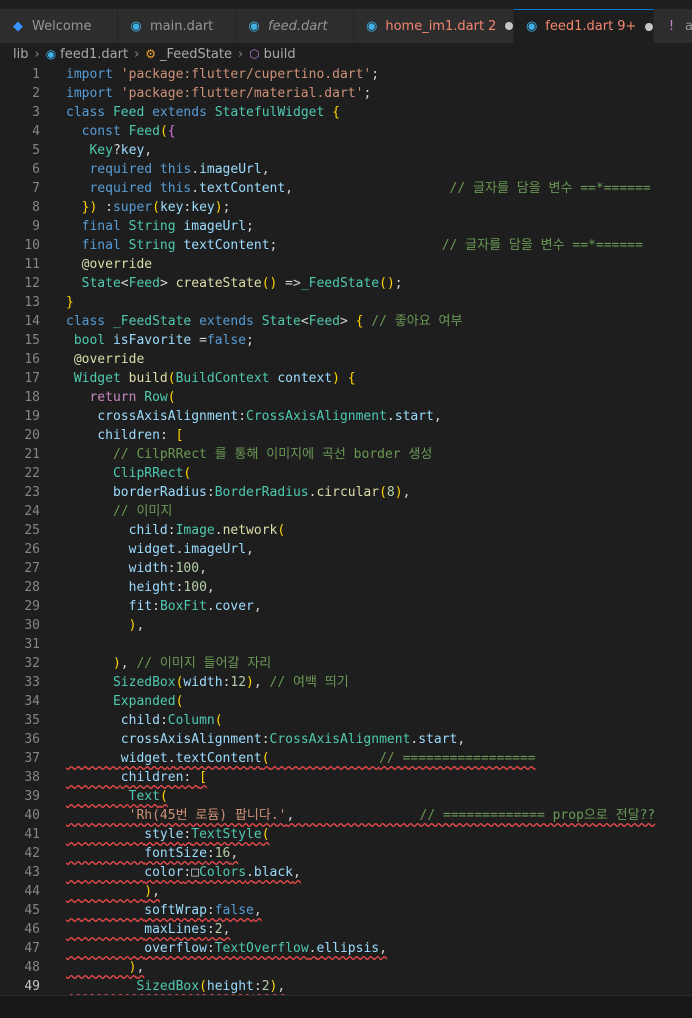 This screenshot has height=1018, width=692. What do you see at coordinates (346, 226) in the screenshot?
I see `code-line: 9 final String imageUrl;` at bounding box center [346, 226].